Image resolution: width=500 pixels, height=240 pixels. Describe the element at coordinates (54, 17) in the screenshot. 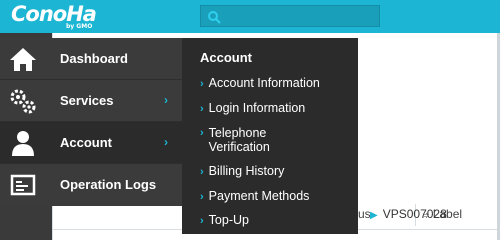

I see `logo: ConoHa by GMO` at that location.